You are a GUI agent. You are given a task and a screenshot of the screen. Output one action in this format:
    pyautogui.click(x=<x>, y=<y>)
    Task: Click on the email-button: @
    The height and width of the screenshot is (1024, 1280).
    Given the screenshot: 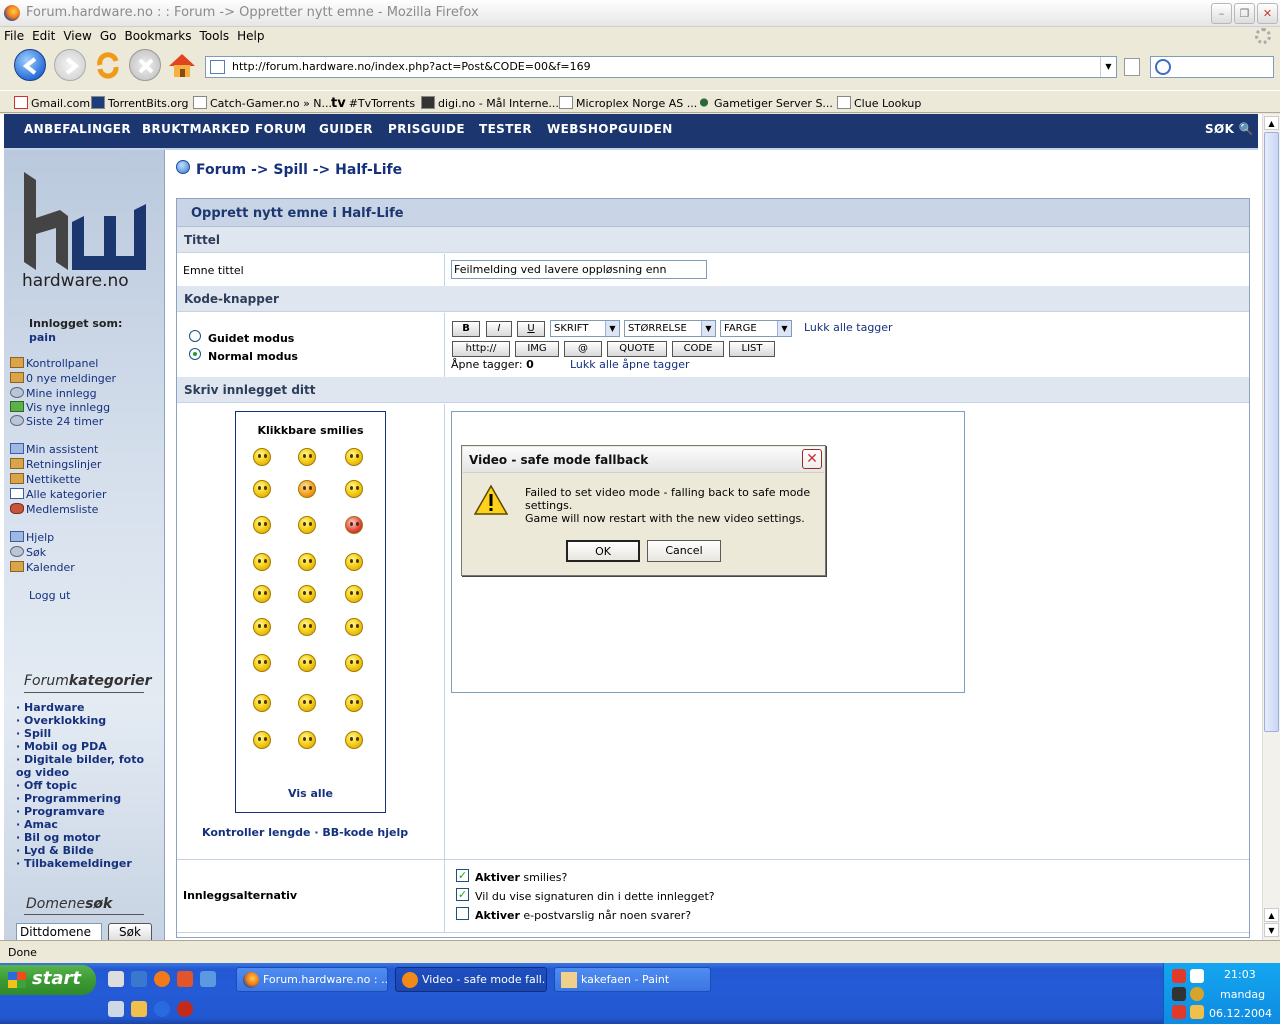 What is the action you would take?
    pyautogui.click(x=583, y=349)
    